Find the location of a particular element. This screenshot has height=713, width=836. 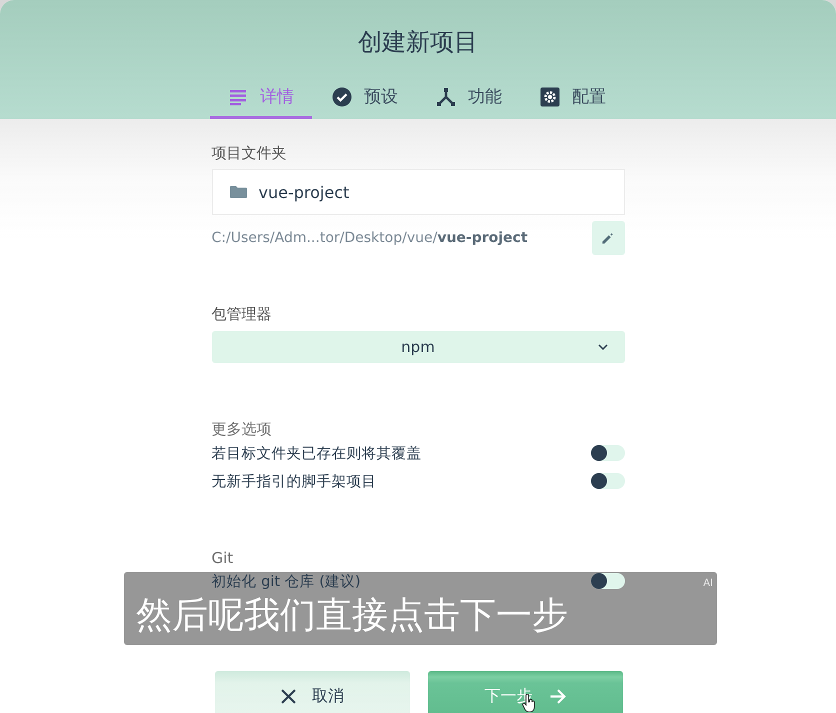

option-label: 初始化 git 仓库 (建议) is located at coordinates (286, 581).